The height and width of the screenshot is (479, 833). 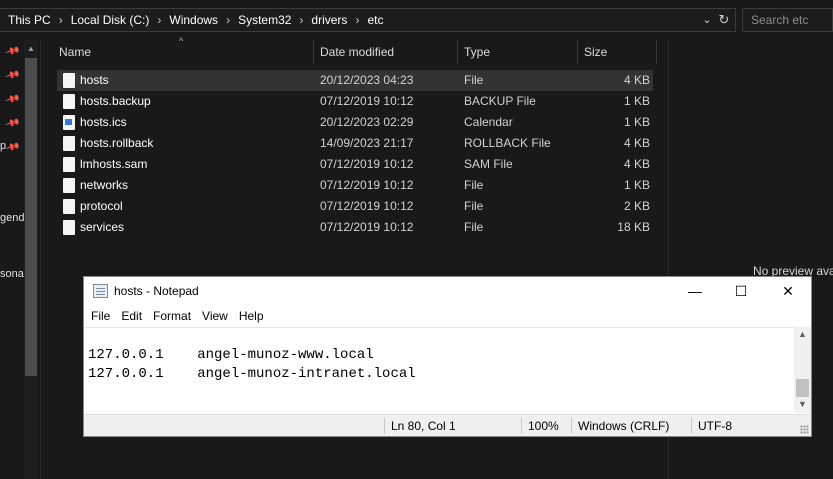 I want to click on search-placeholder: Search etc, so click(x=780, y=20).